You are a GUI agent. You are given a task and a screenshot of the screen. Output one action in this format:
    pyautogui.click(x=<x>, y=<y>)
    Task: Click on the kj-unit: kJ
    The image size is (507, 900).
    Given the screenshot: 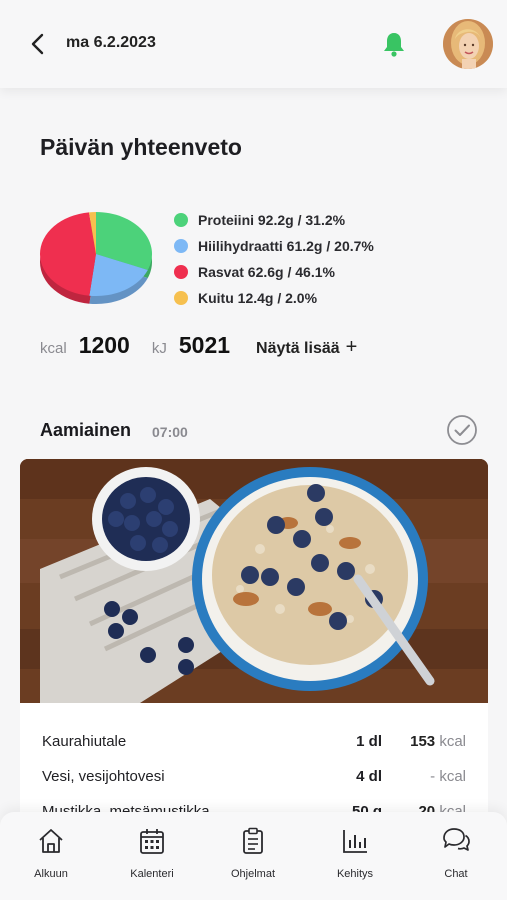 What is the action you would take?
    pyautogui.click(x=159, y=348)
    